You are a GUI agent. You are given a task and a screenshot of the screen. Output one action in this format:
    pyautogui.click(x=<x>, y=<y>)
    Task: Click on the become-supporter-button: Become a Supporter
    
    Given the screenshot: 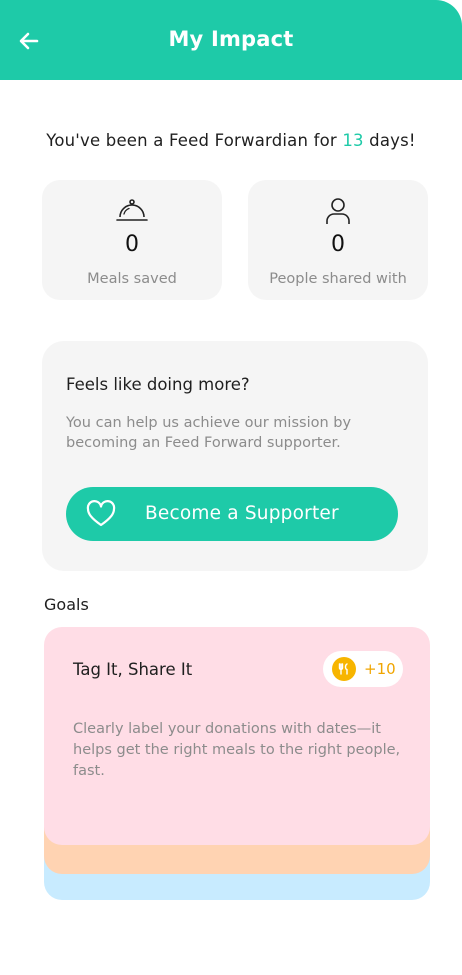 What is the action you would take?
    pyautogui.click(x=232, y=514)
    